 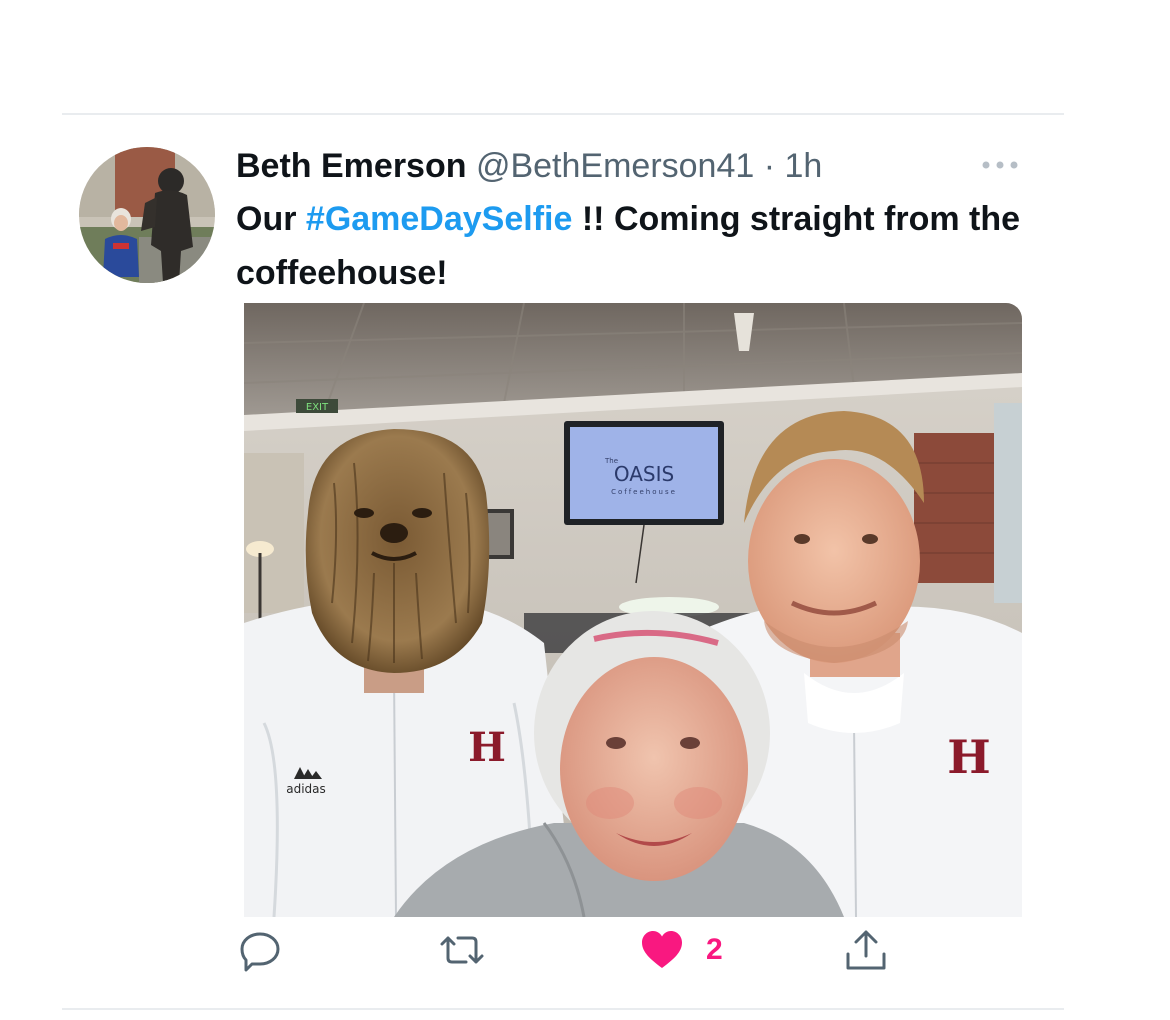 I want to click on bottom-divider, so click(x=563, y=1009).